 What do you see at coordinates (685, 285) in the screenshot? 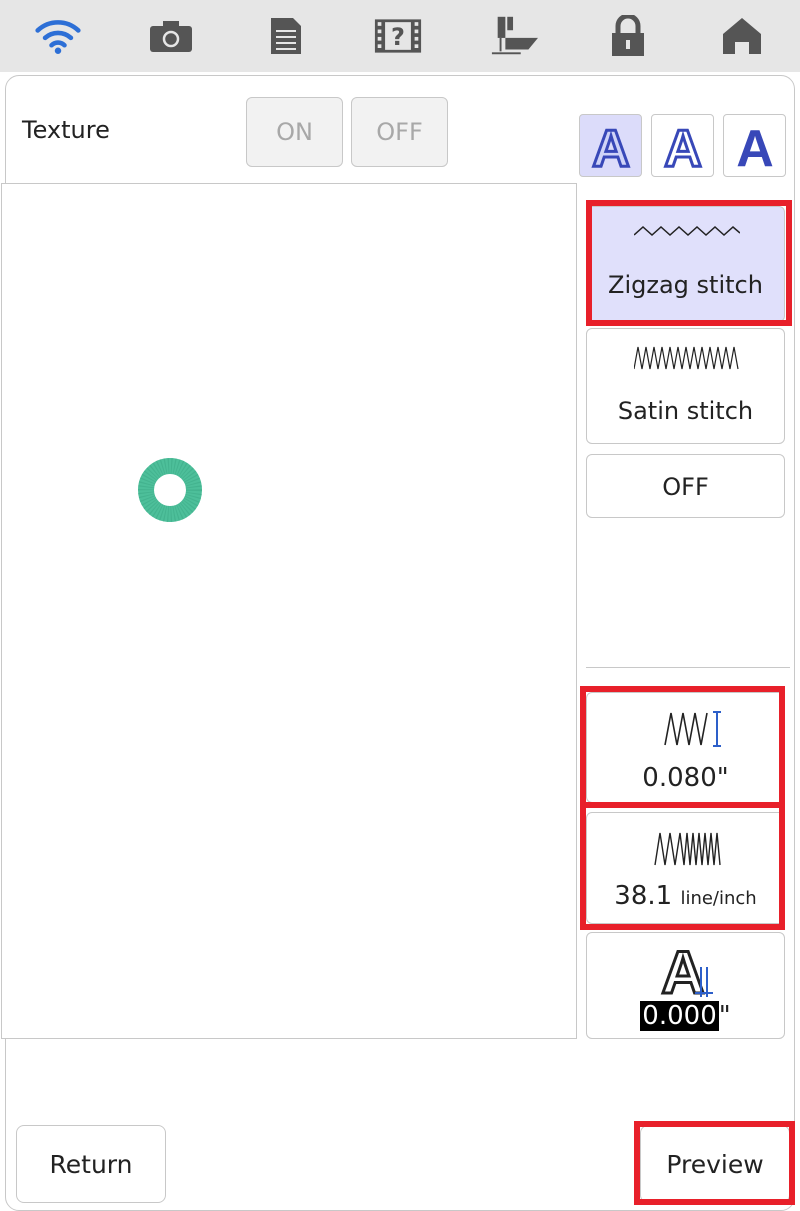
I see `zigzag-stitch-label: Zigzag stitch` at bounding box center [685, 285].